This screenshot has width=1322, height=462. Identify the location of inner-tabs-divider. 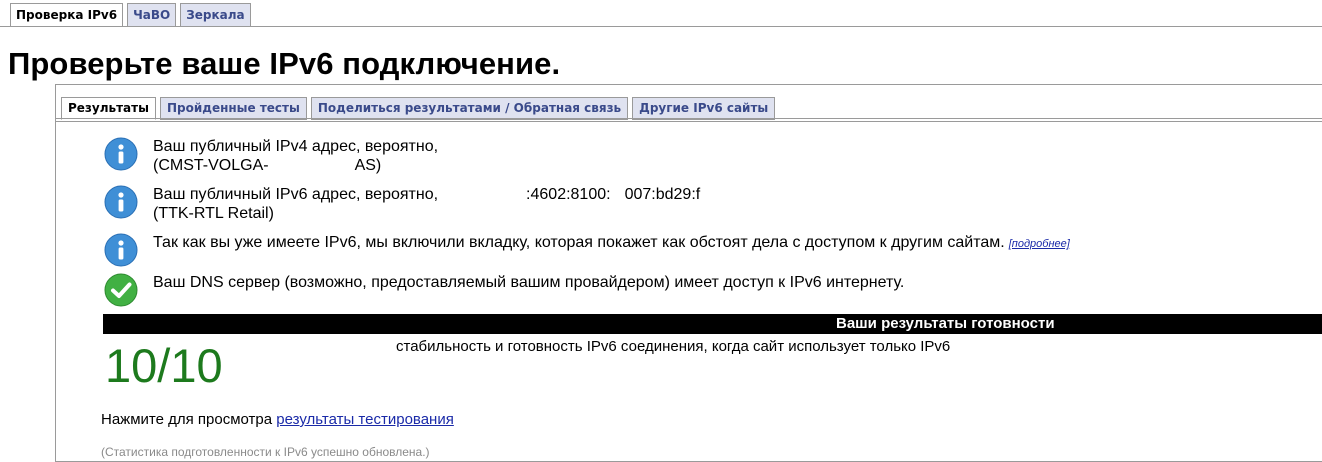
(689, 118).